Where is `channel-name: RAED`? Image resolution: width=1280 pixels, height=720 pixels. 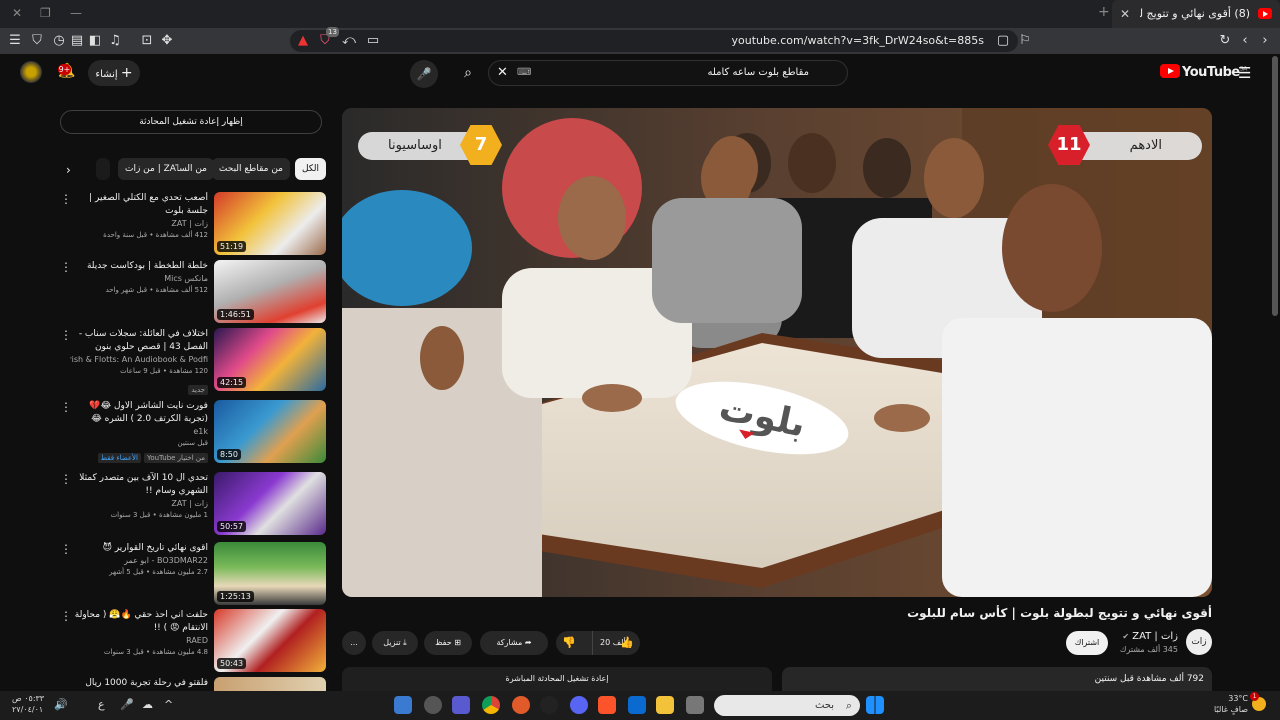 channel-name: RAED is located at coordinates (139, 641).